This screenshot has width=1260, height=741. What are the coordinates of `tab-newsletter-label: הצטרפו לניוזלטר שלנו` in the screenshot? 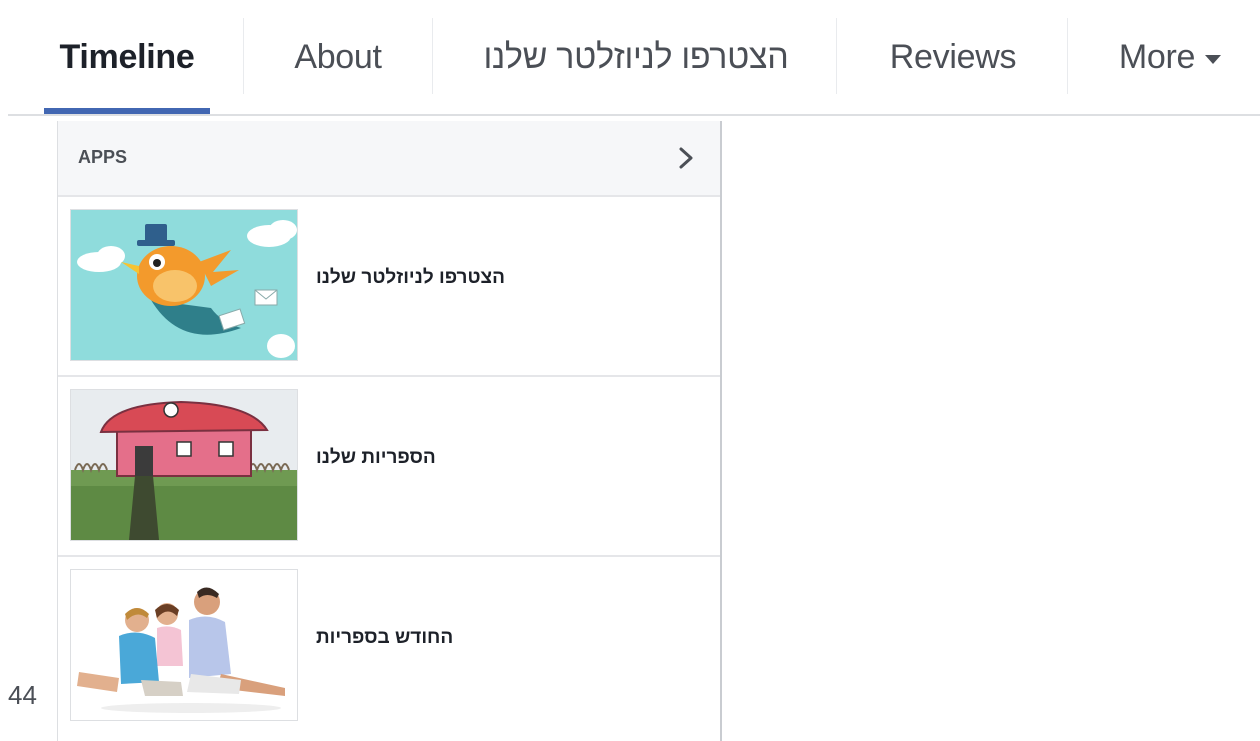 It's located at (636, 56).